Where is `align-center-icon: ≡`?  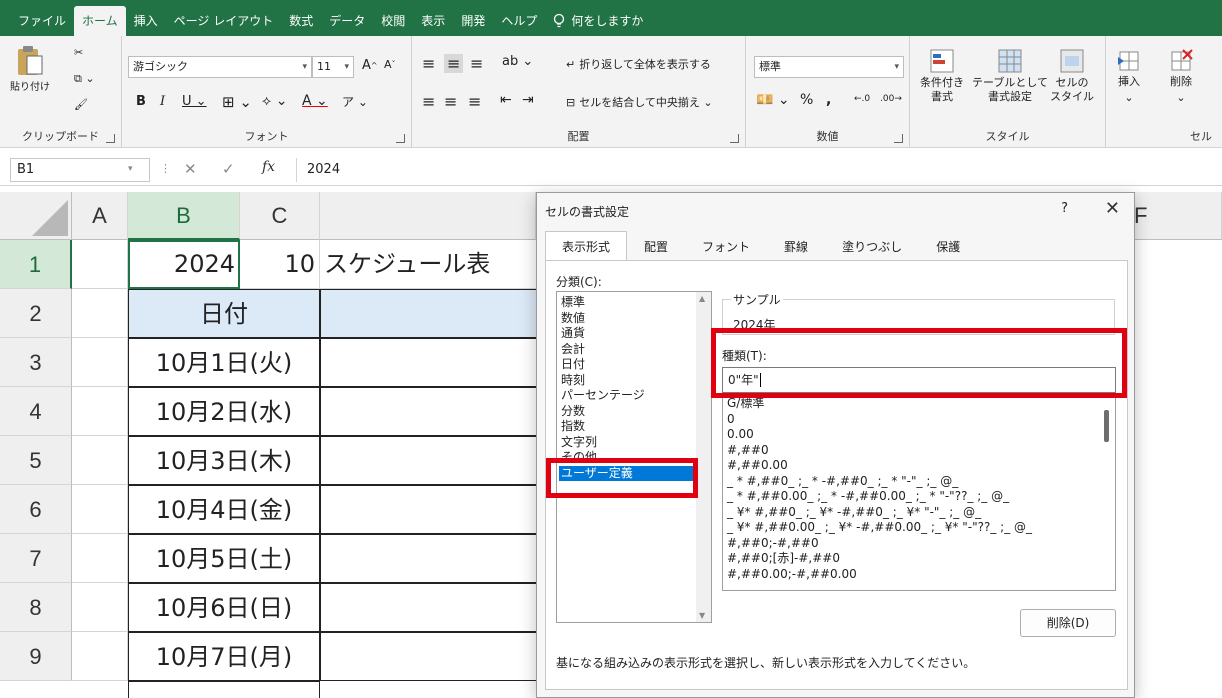 align-center-icon: ≡ is located at coordinates (450, 101).